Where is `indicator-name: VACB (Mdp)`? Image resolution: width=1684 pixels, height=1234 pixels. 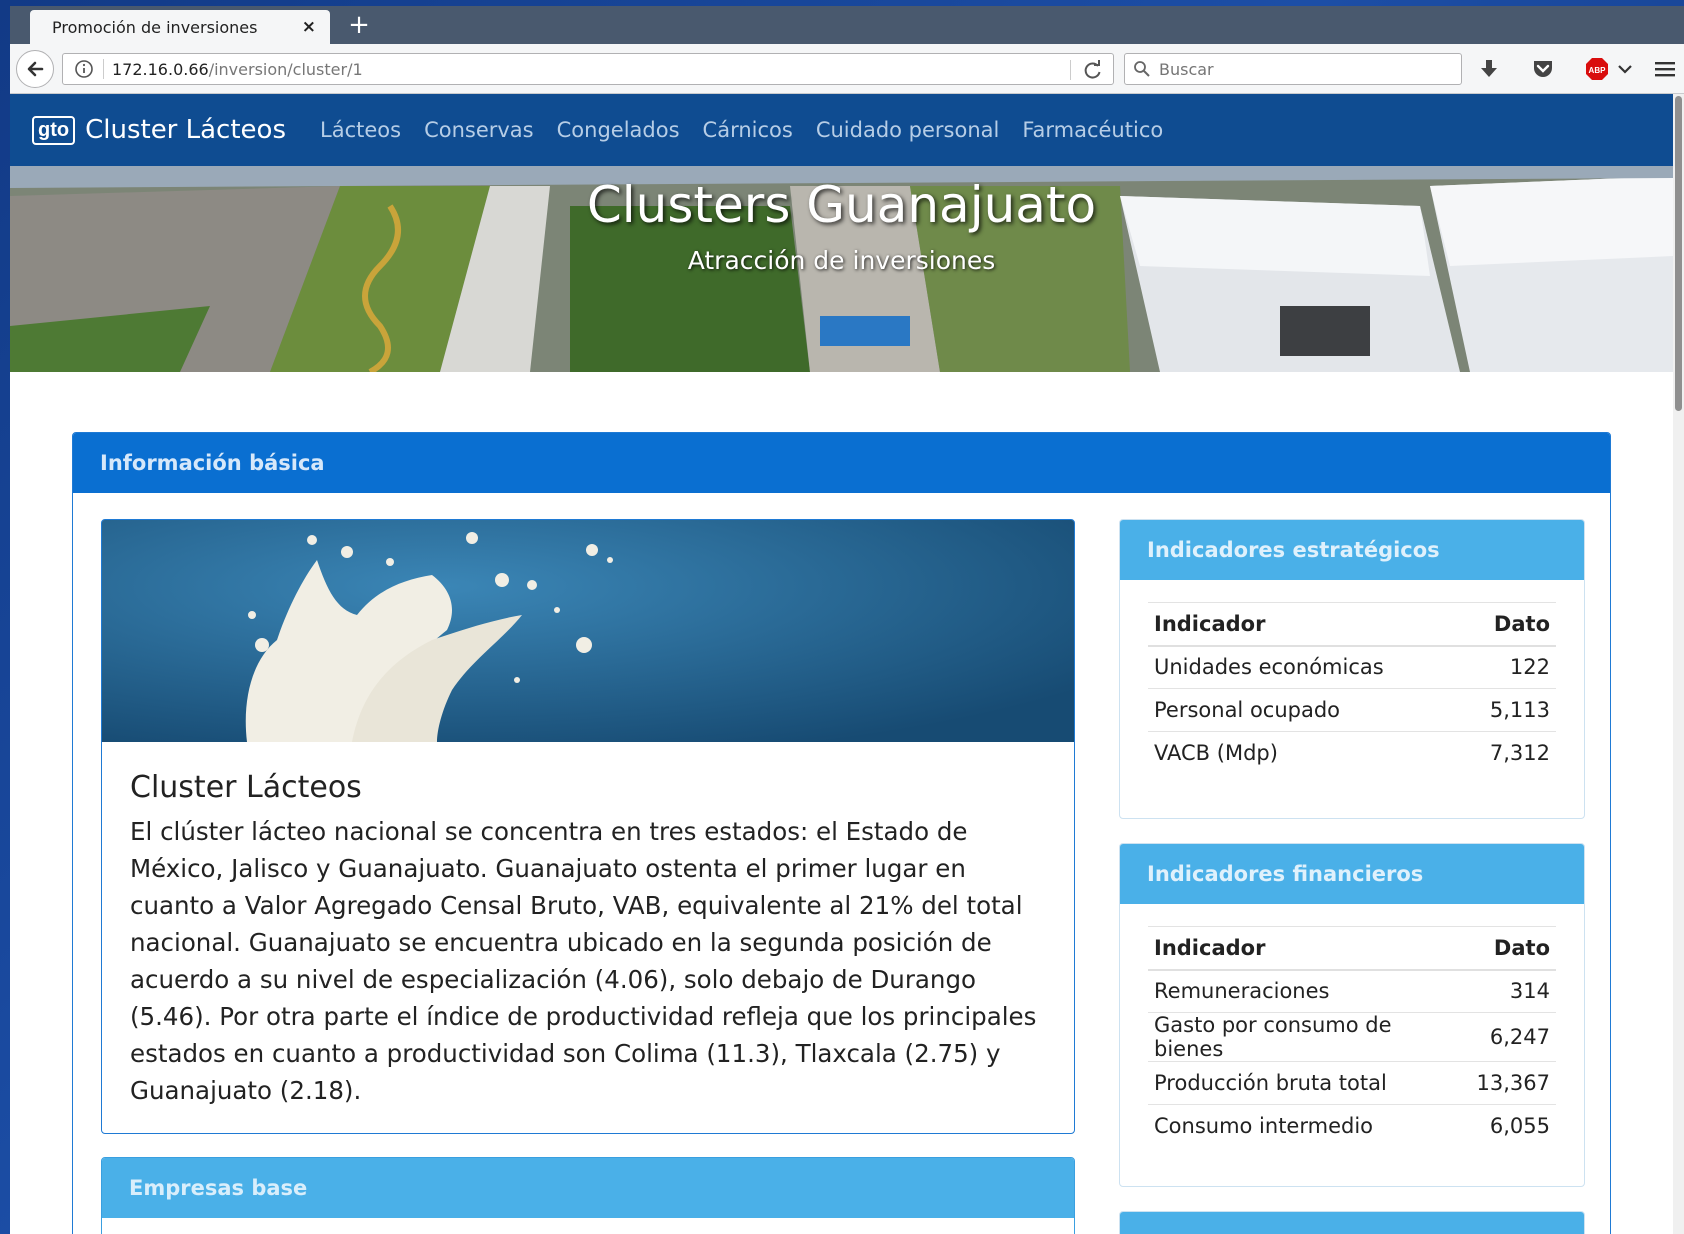 indicator-name: VACB (Mdp) is located at coordinates (1305, 753).